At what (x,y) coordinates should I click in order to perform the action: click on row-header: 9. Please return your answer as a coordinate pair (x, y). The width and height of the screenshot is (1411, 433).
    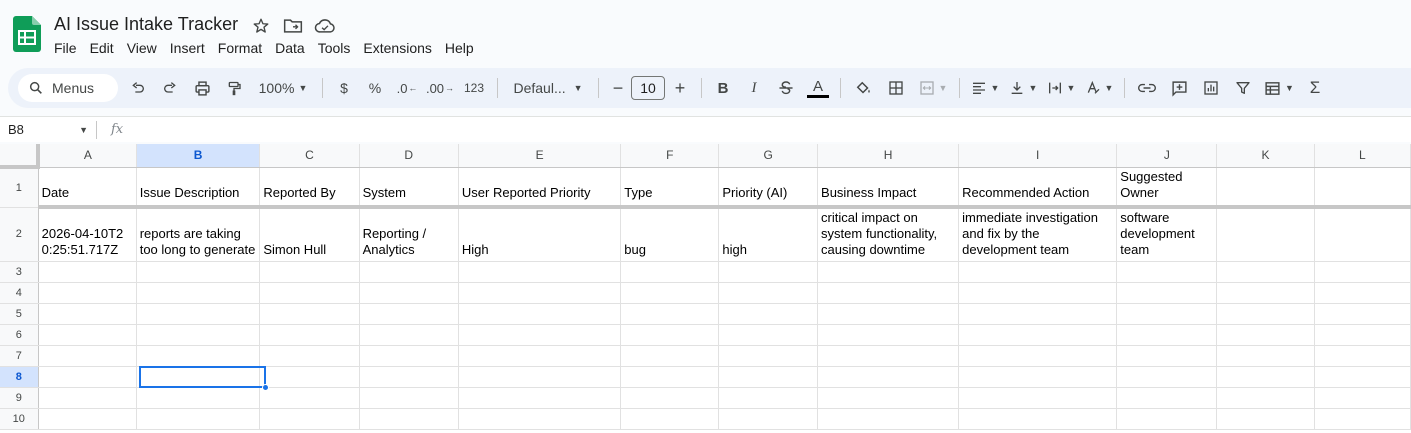
    Looking at the image, I should click on (19, 398).